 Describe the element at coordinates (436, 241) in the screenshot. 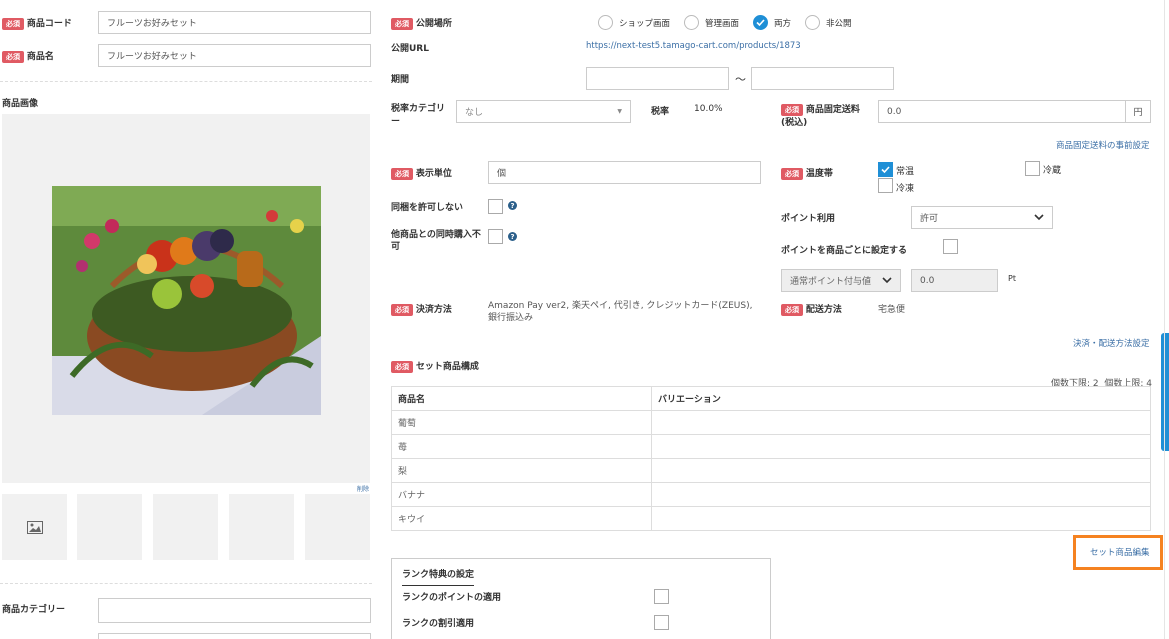

I see `no-simultaneous-label: 他商品との同時購入不可` at that location.